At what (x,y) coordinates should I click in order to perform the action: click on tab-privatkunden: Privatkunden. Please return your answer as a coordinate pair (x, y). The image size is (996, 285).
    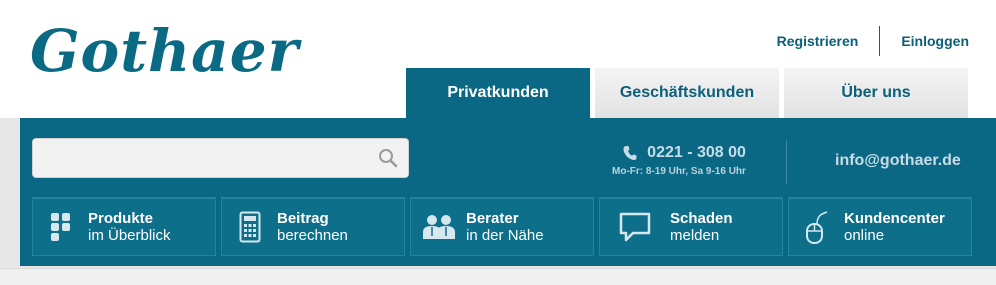
    Looking at the image, I should click on (498, 93).